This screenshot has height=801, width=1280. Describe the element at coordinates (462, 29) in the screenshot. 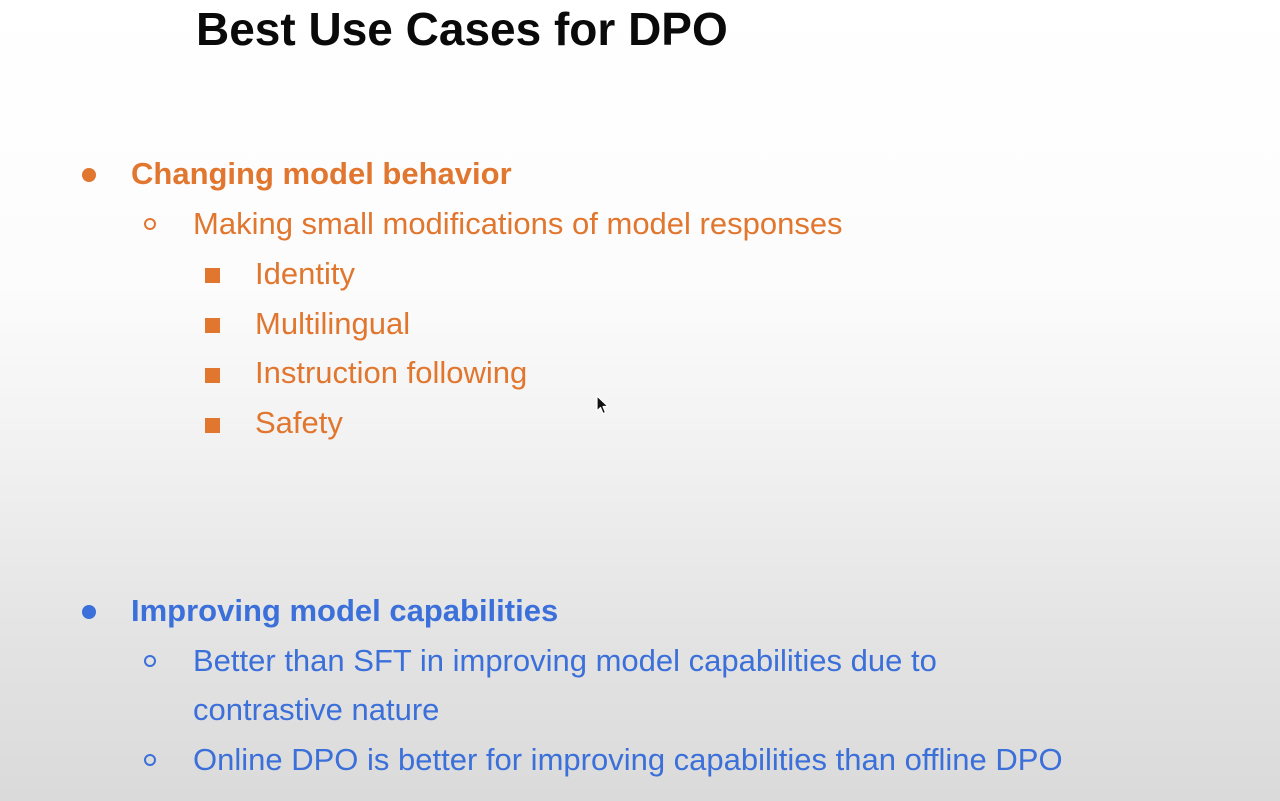

I see `slide-title: Best Use Cases for DPO` at that location.